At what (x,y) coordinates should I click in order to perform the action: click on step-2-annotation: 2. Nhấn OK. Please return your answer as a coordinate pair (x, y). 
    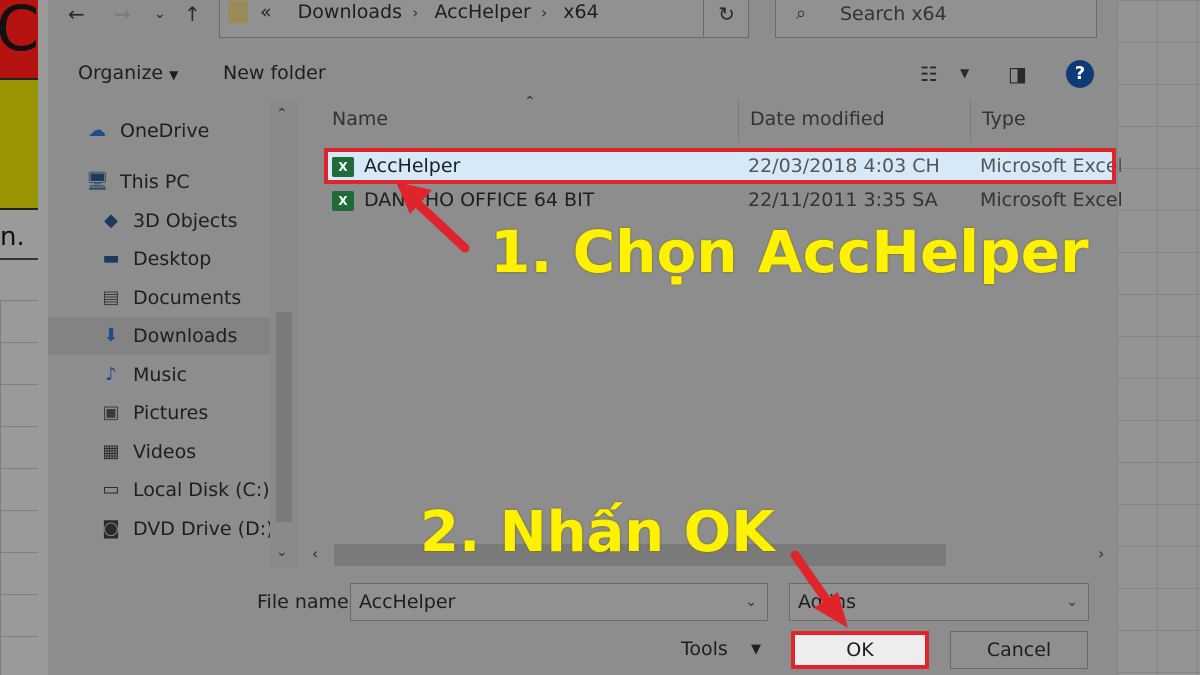
    Looking at the image, I should click on (597, 532).